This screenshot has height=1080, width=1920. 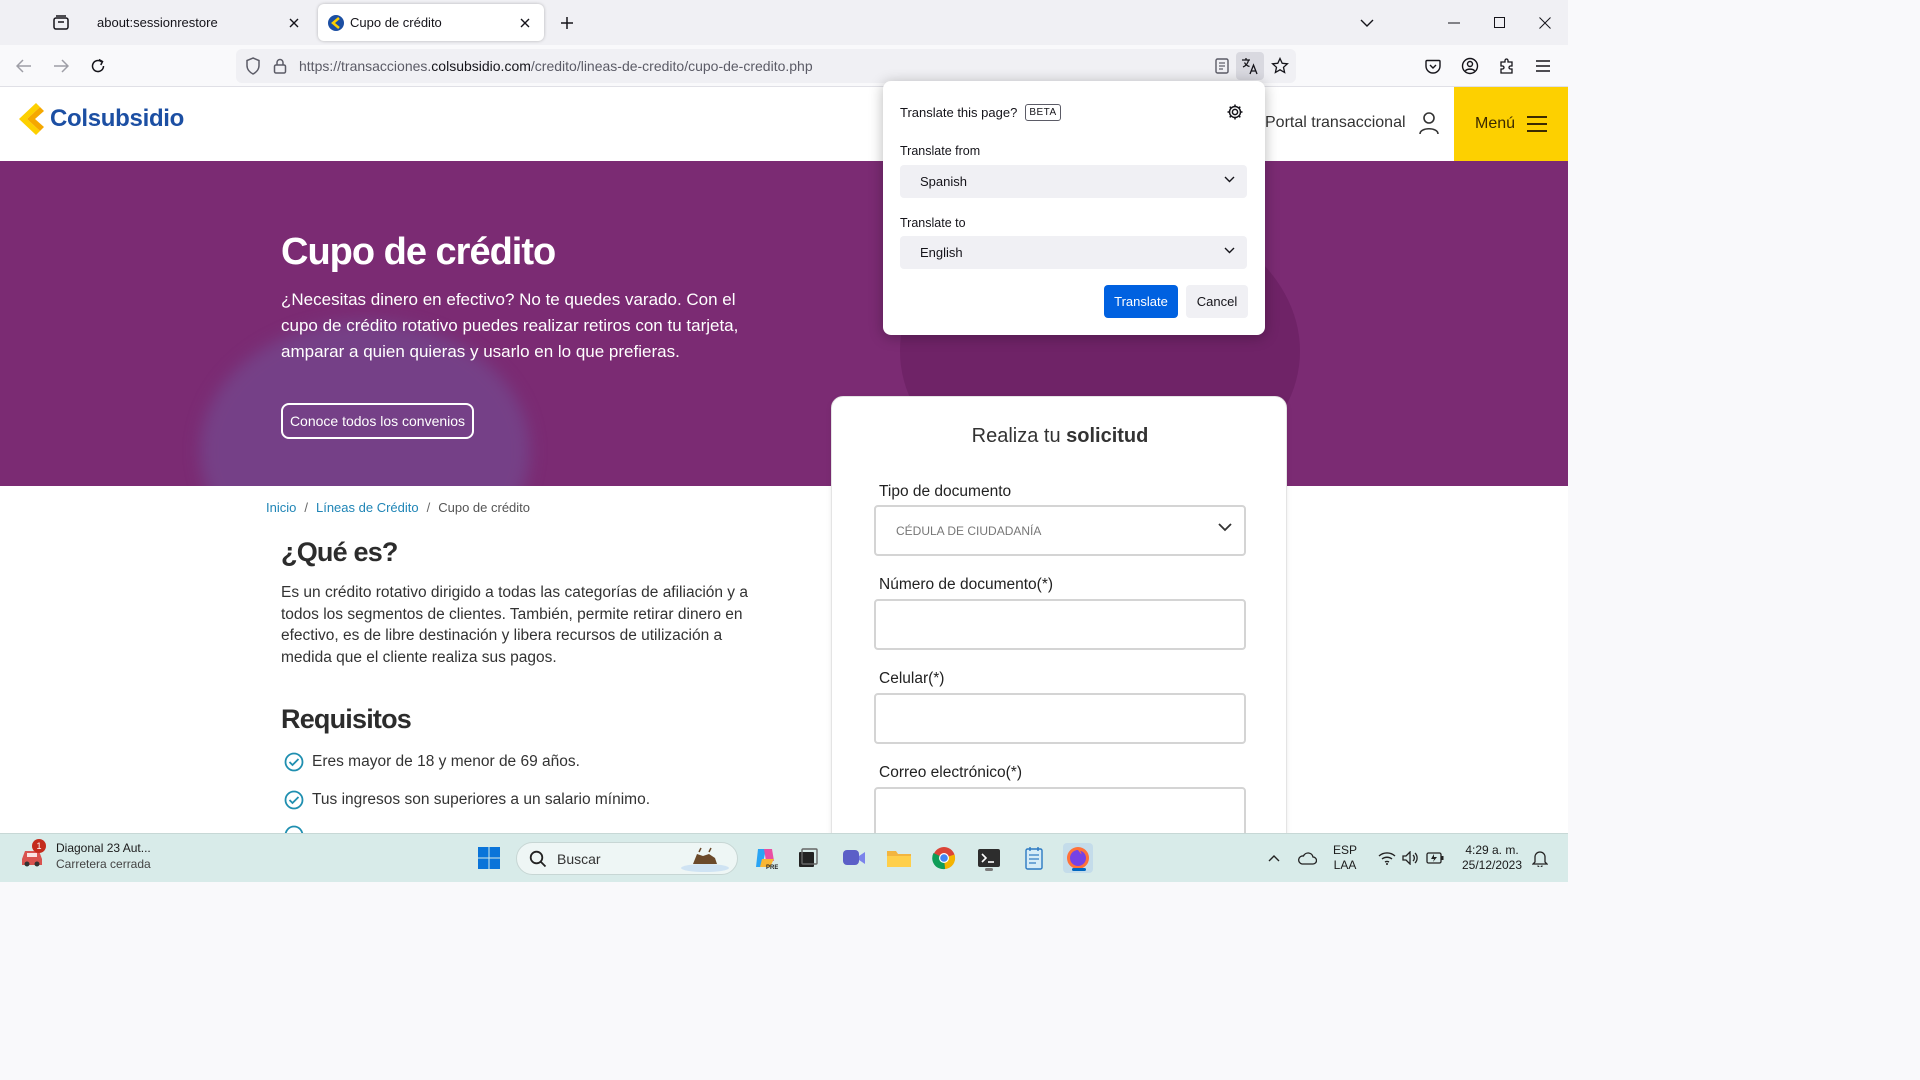 I want to click on close-window-button, so click(x=1545, y=22).